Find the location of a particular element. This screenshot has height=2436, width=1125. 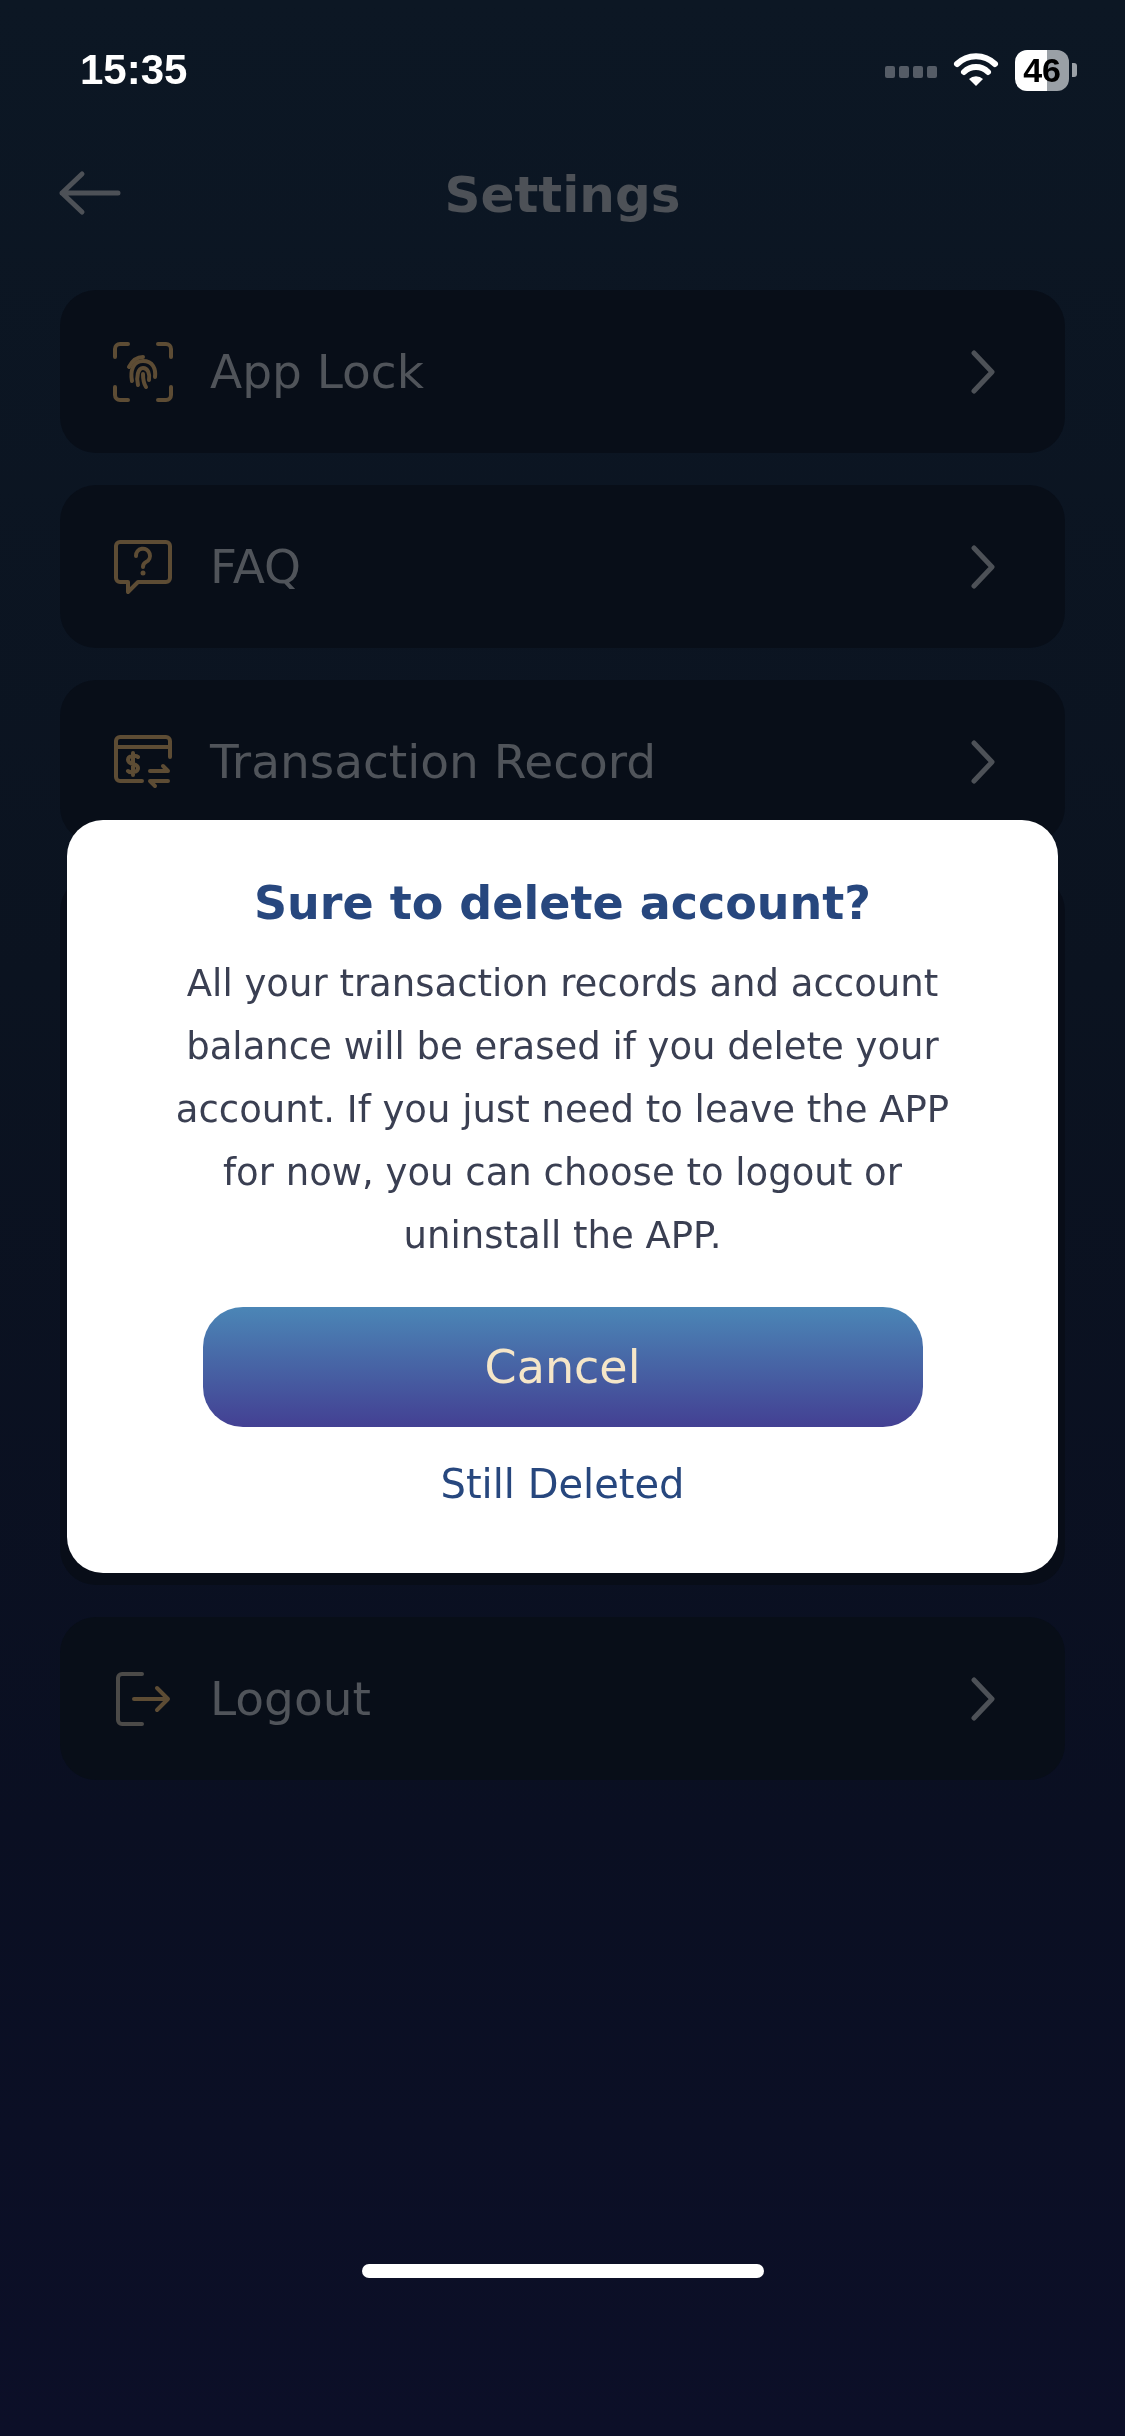

fingerprint-icon is located at coordinates (143, 371).